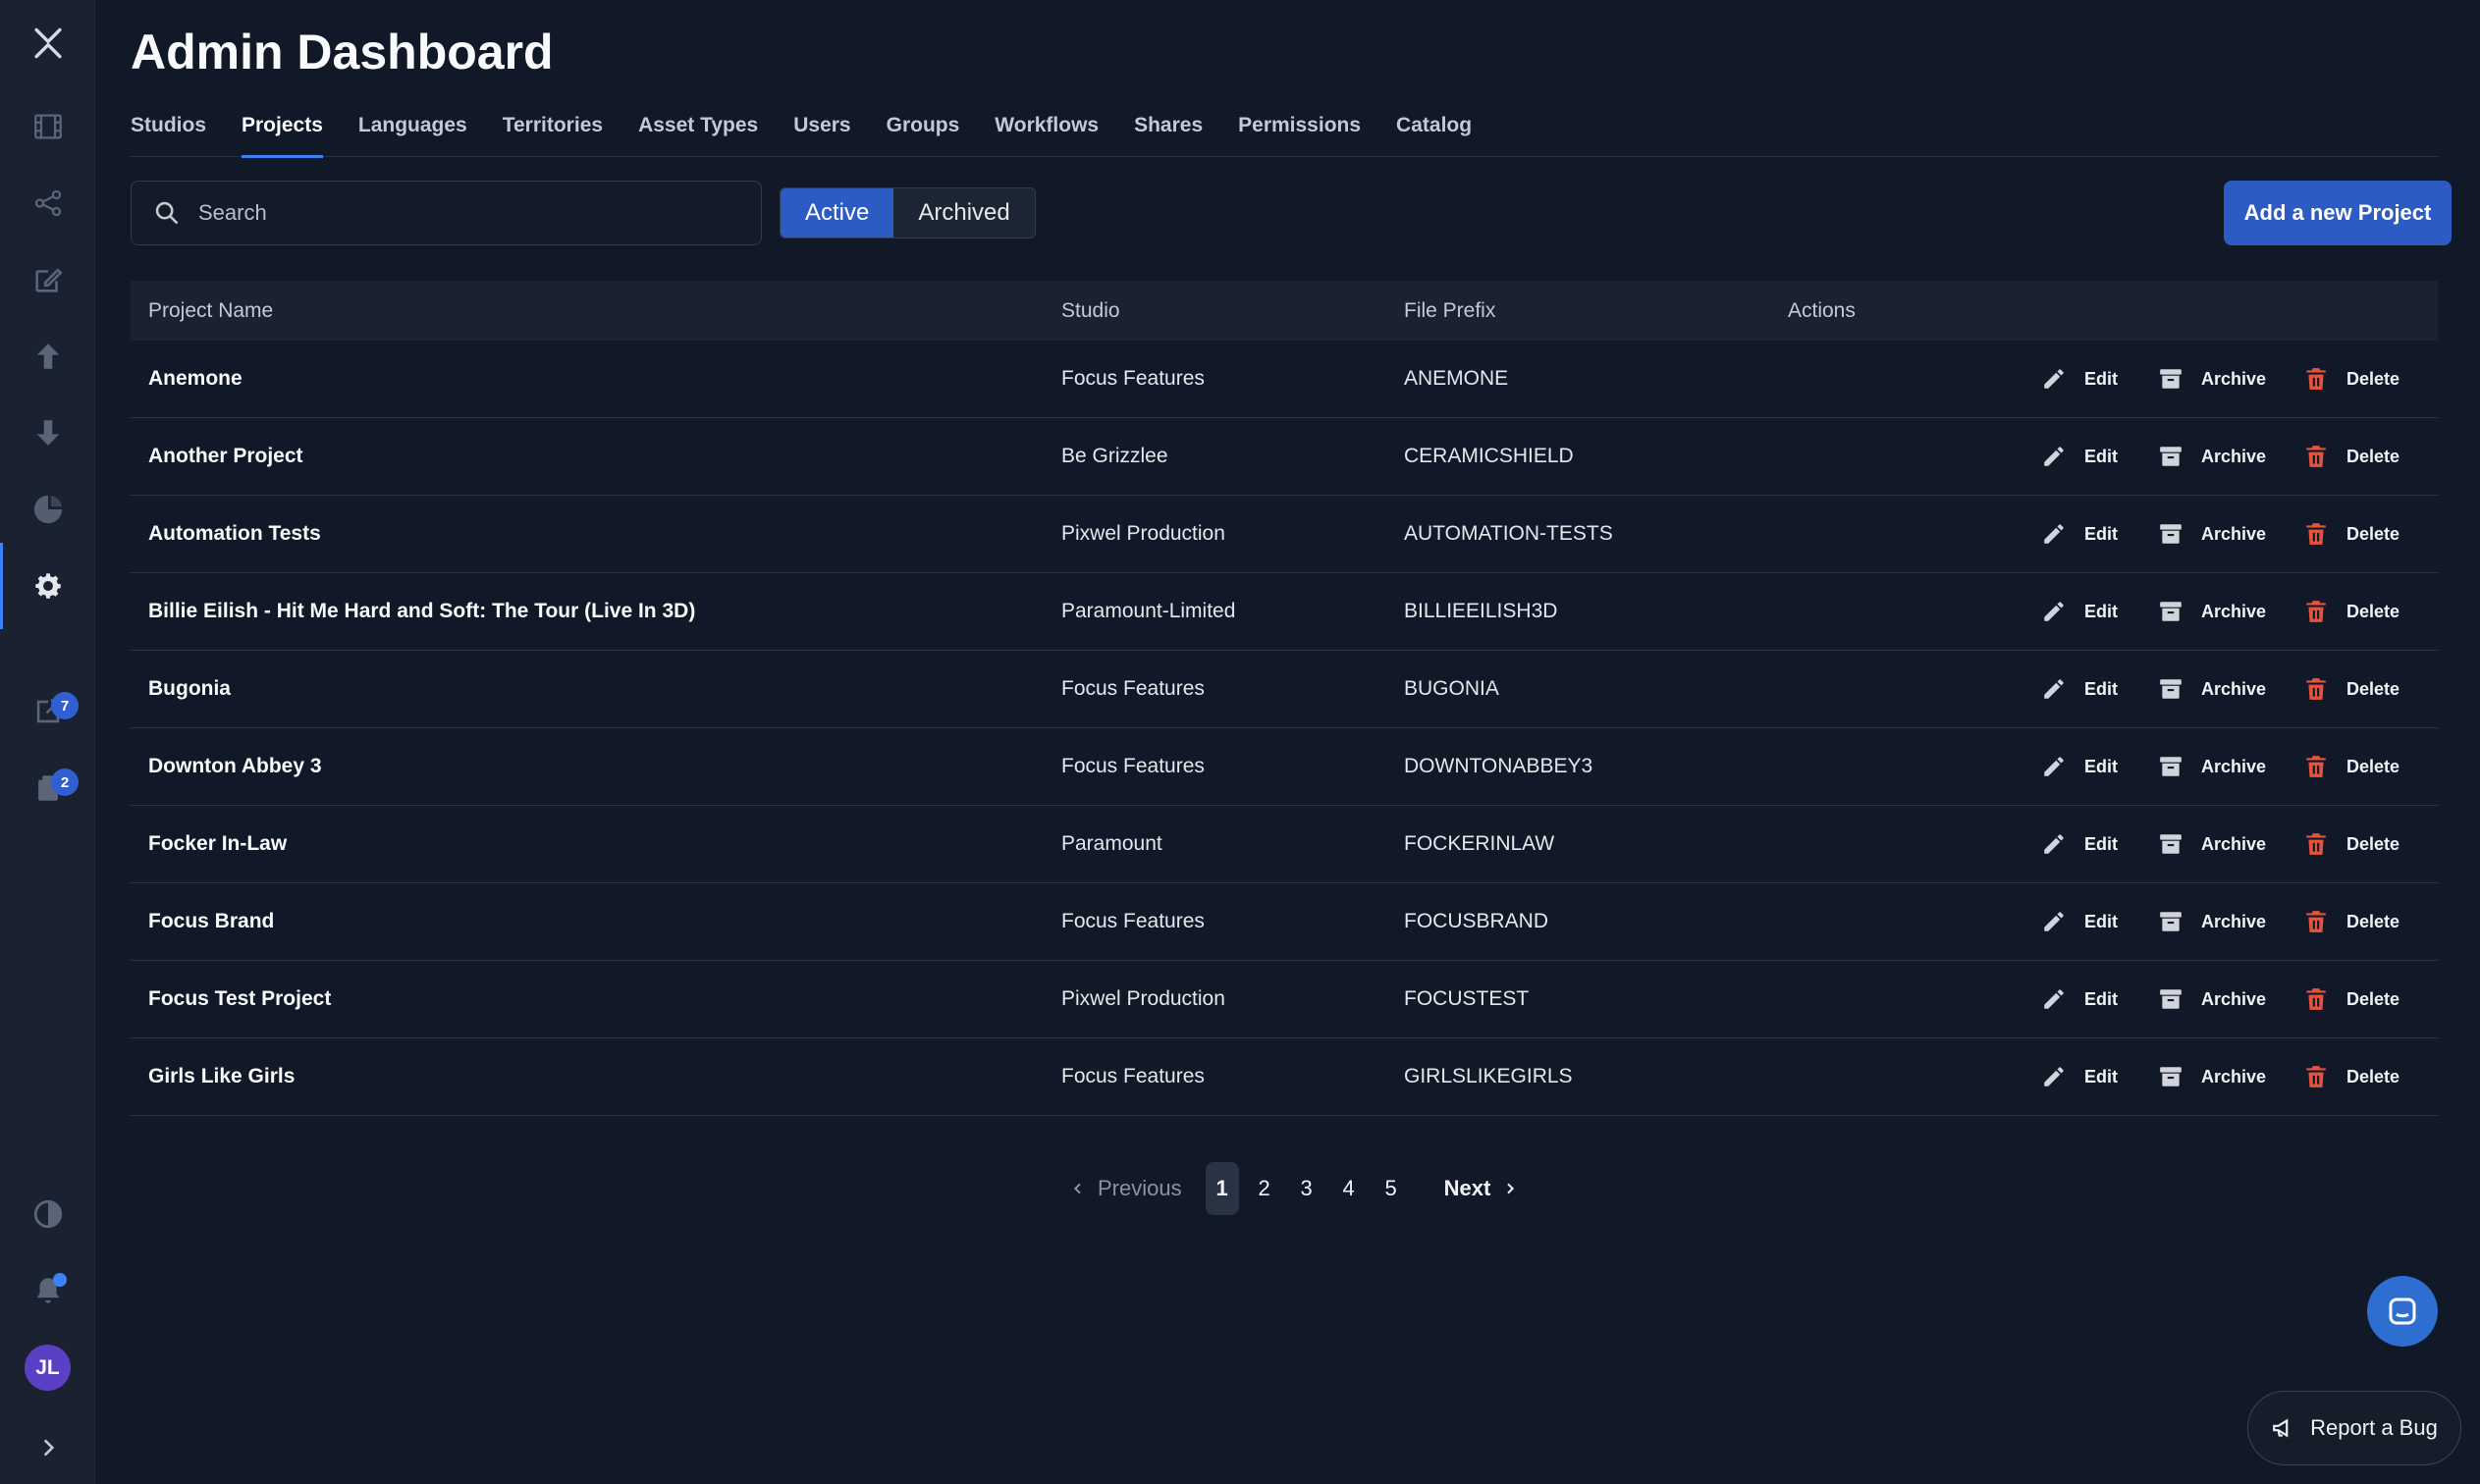 This screenshot has width=2480, height=1484. I want to click on report-bug-button: Report a Bug, so click(2354, 1428).